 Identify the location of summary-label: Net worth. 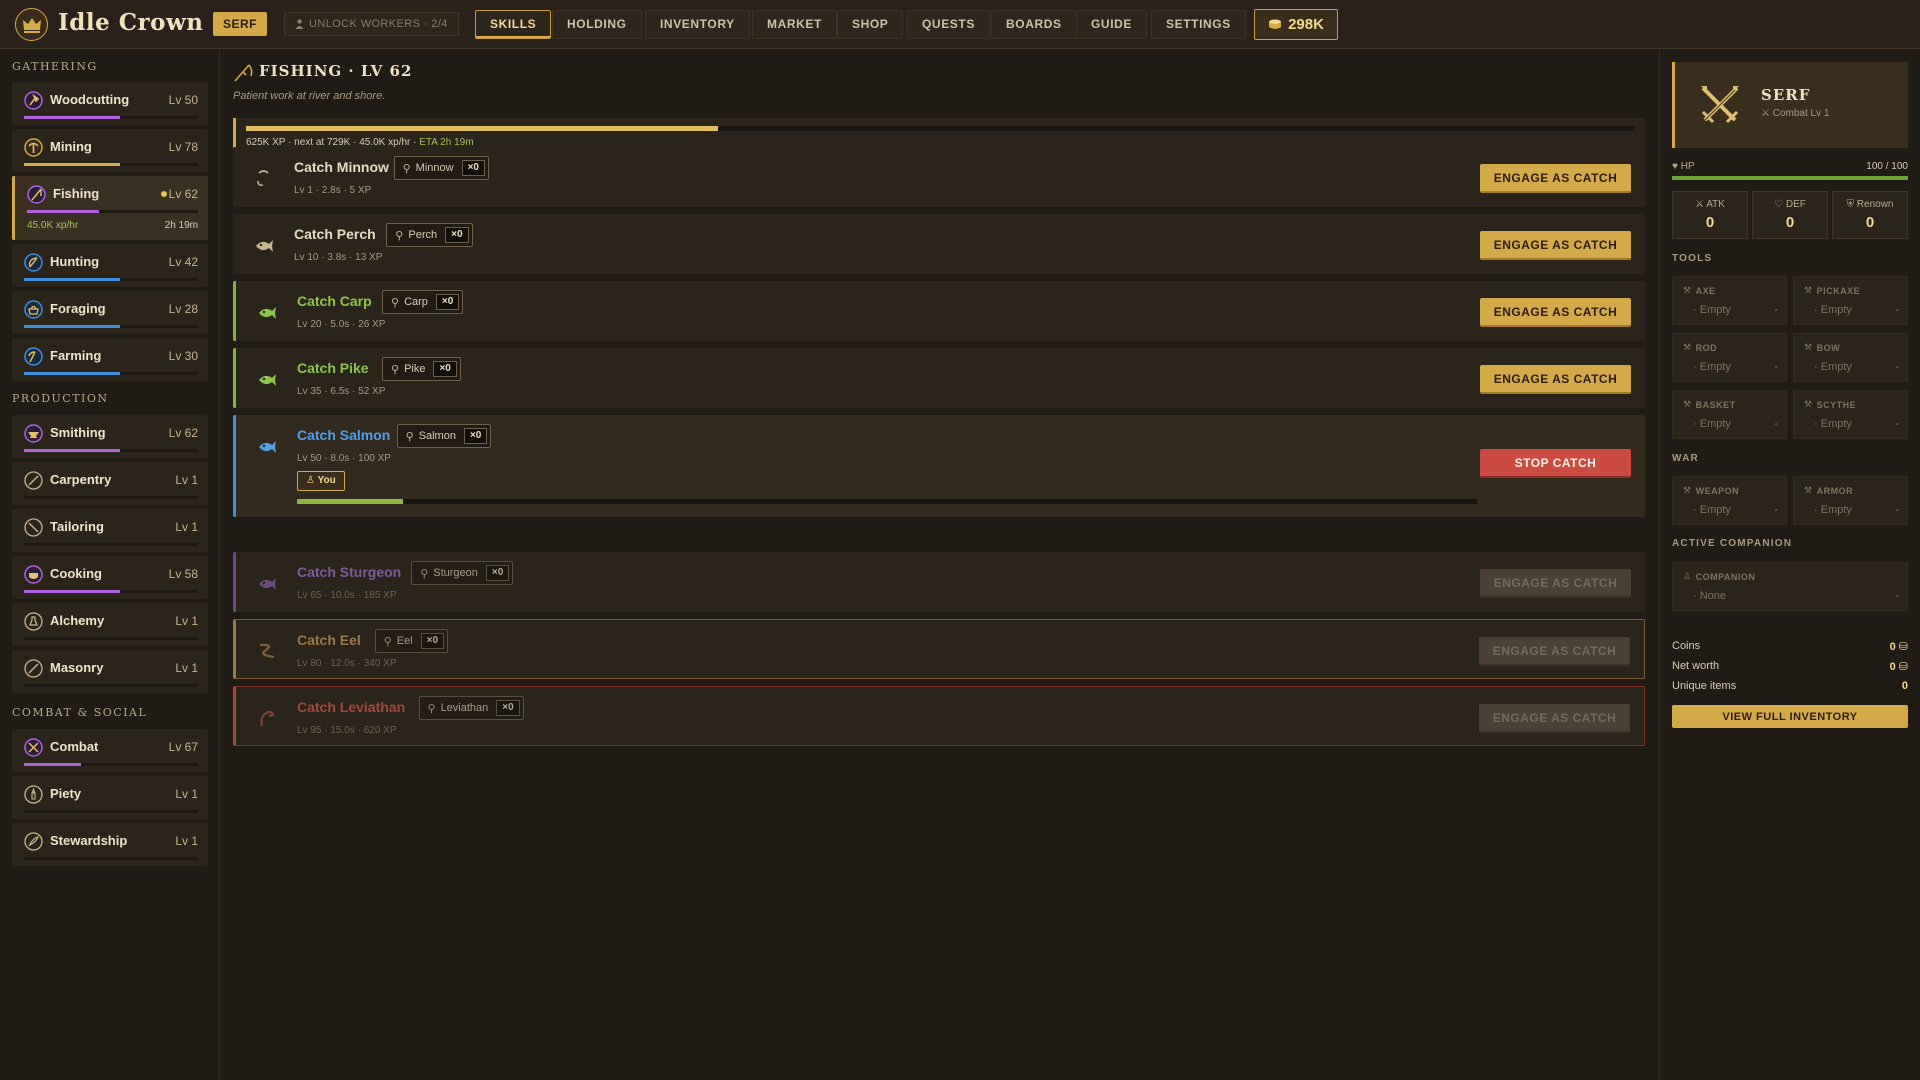
(1696, 666).